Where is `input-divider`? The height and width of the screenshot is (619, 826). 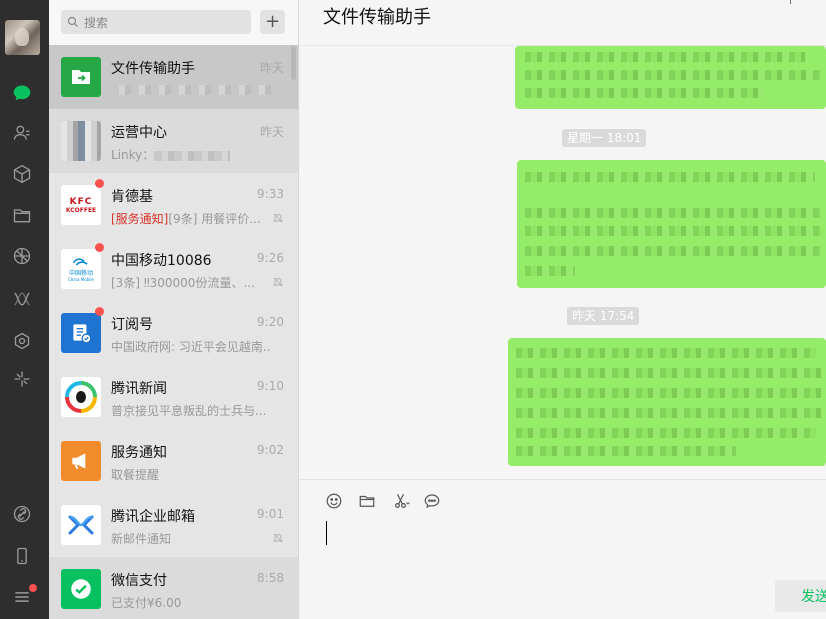 input-divider is located at coordinates (562, 479).